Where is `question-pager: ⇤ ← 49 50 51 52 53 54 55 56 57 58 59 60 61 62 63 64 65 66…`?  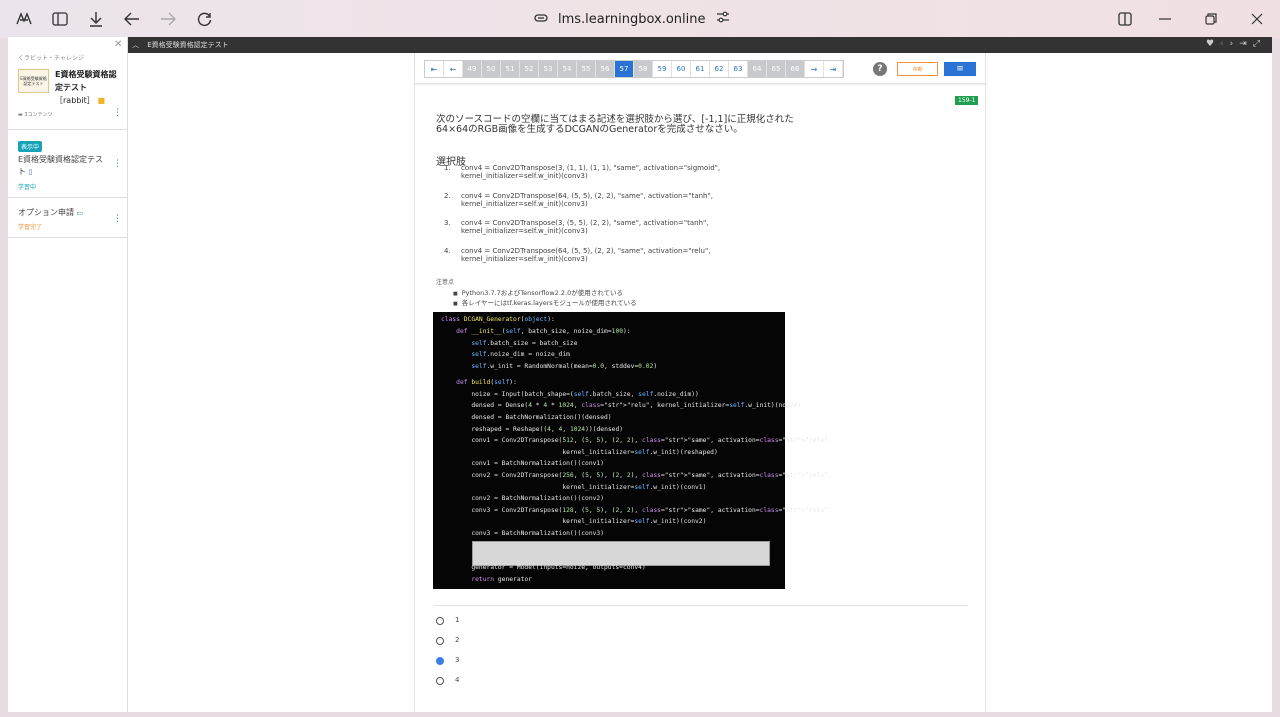
question-pager: ⇤ ← 49 50 51 52 53 54 55 56 57 58 59 60 61 62 63 64 65 66… is located at coordinates (634, 69).